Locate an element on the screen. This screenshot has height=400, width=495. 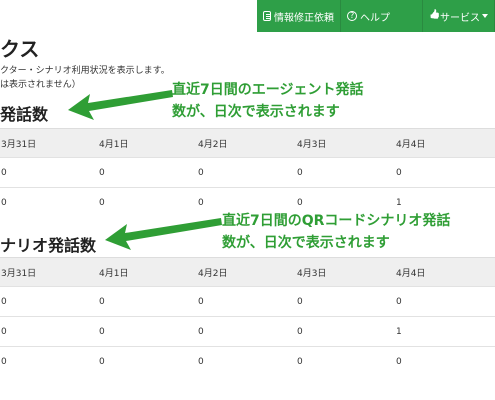
table-cell: 1 is located at coordinates (445, 331).